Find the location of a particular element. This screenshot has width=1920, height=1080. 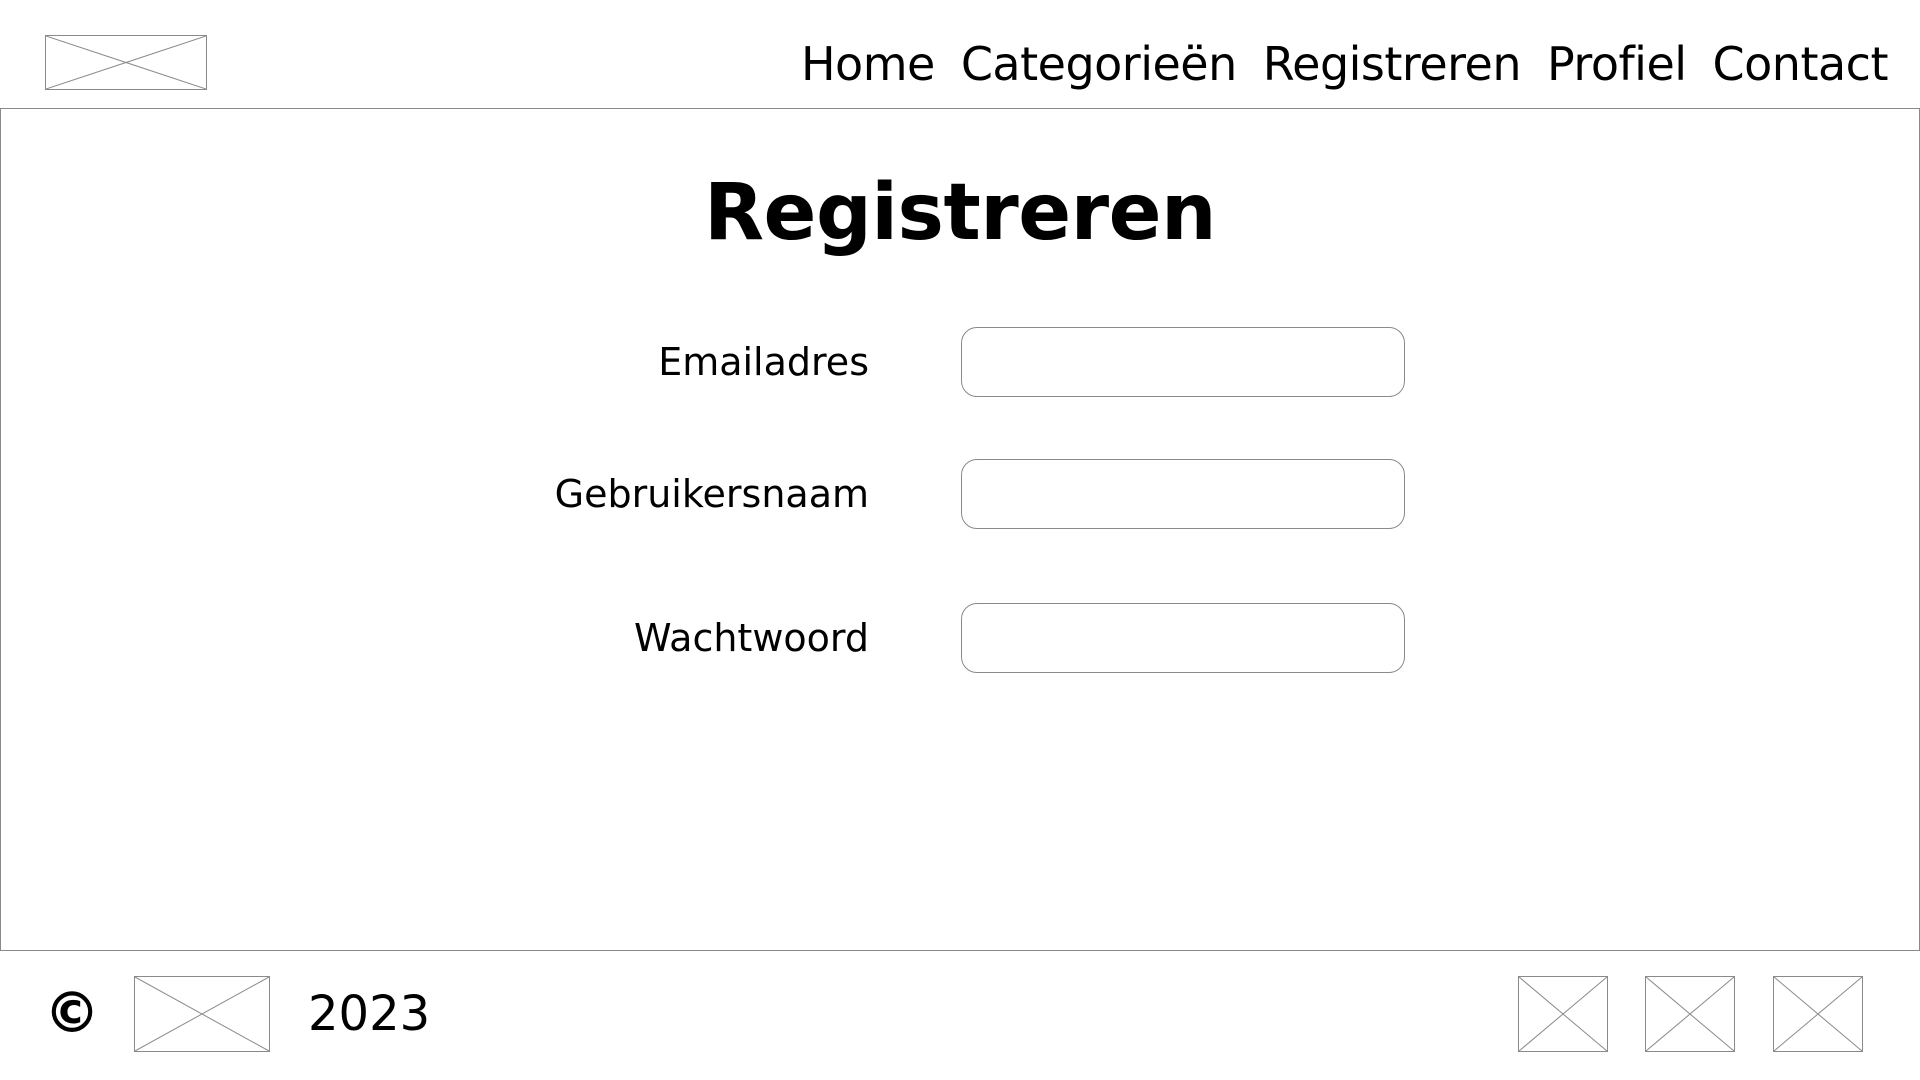

nav-item-home: Home is located at coordinates (868, 64).